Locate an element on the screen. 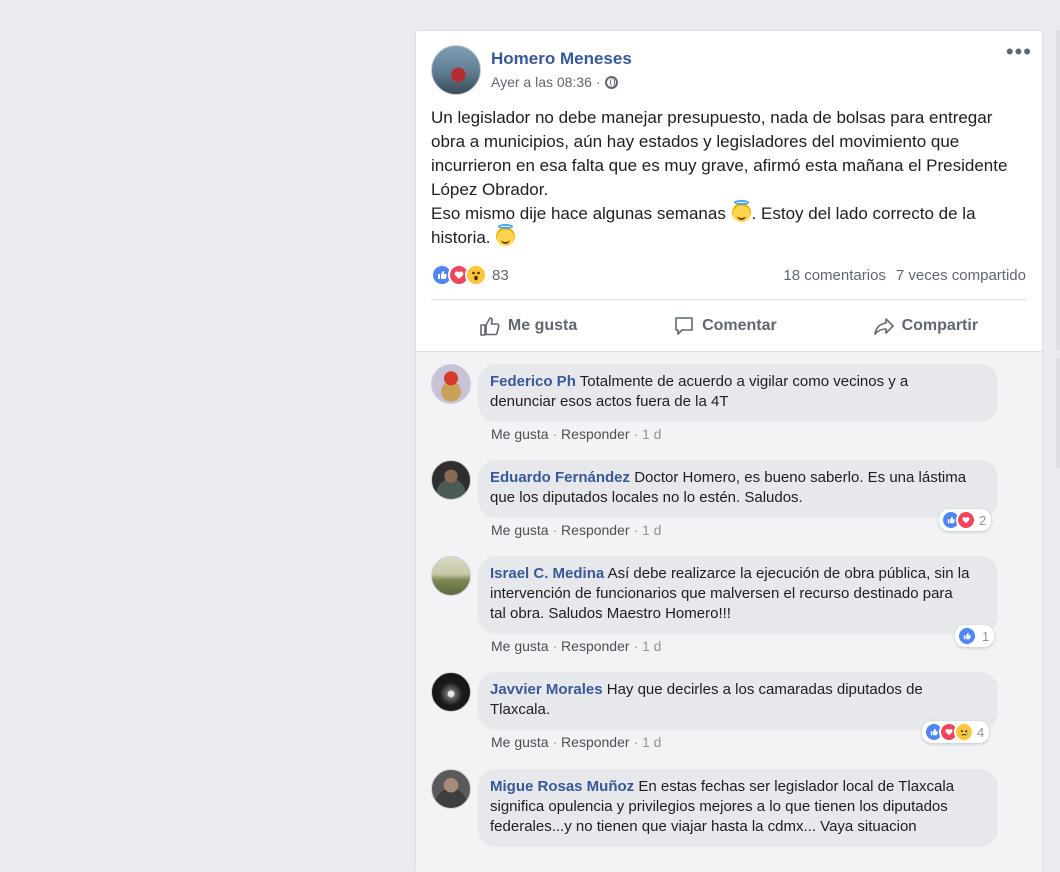  adjacent-column-edge-lower is located at coordinates (1058, 413).